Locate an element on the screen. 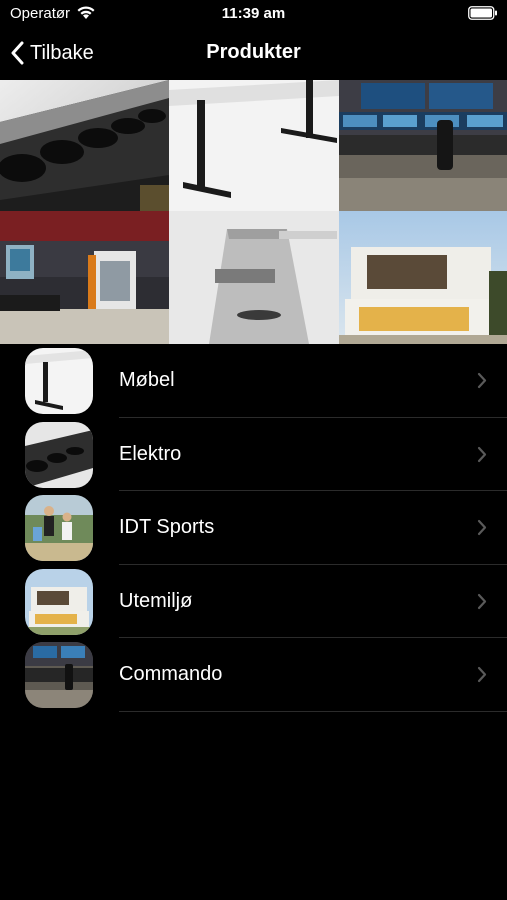 The image size is (507, 900). list-item-utemiljo: Utemiljø is located at coordinates (253, 601).